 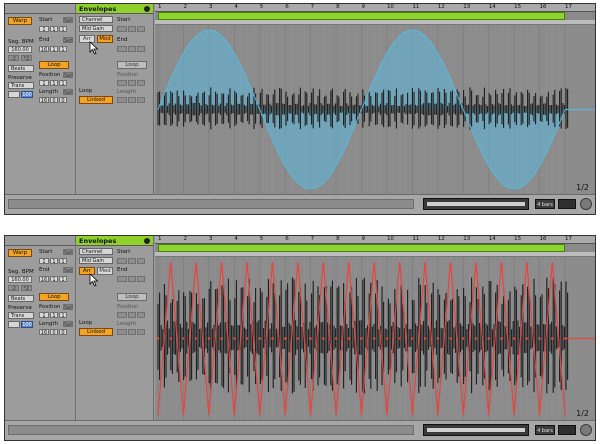 I want to click on start-set-button: Set, so click(x=68, y=252).